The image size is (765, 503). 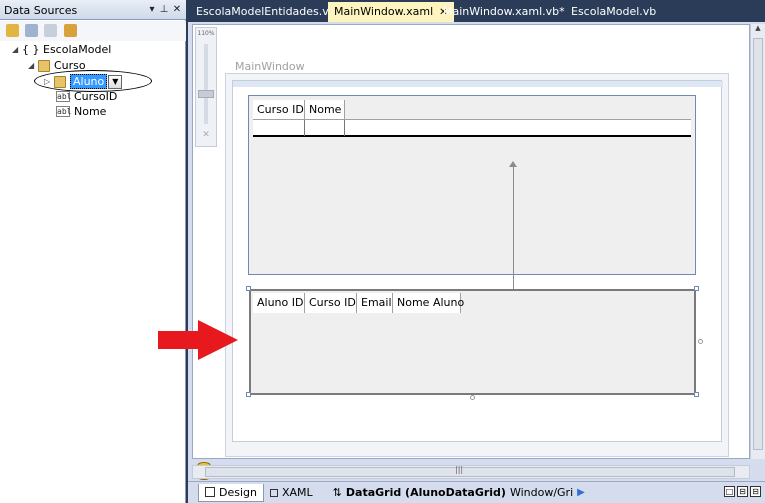 I want to click on tab-escolamodelentidades: EscolaModelEntidades.vb, so click(x=266, y=12).